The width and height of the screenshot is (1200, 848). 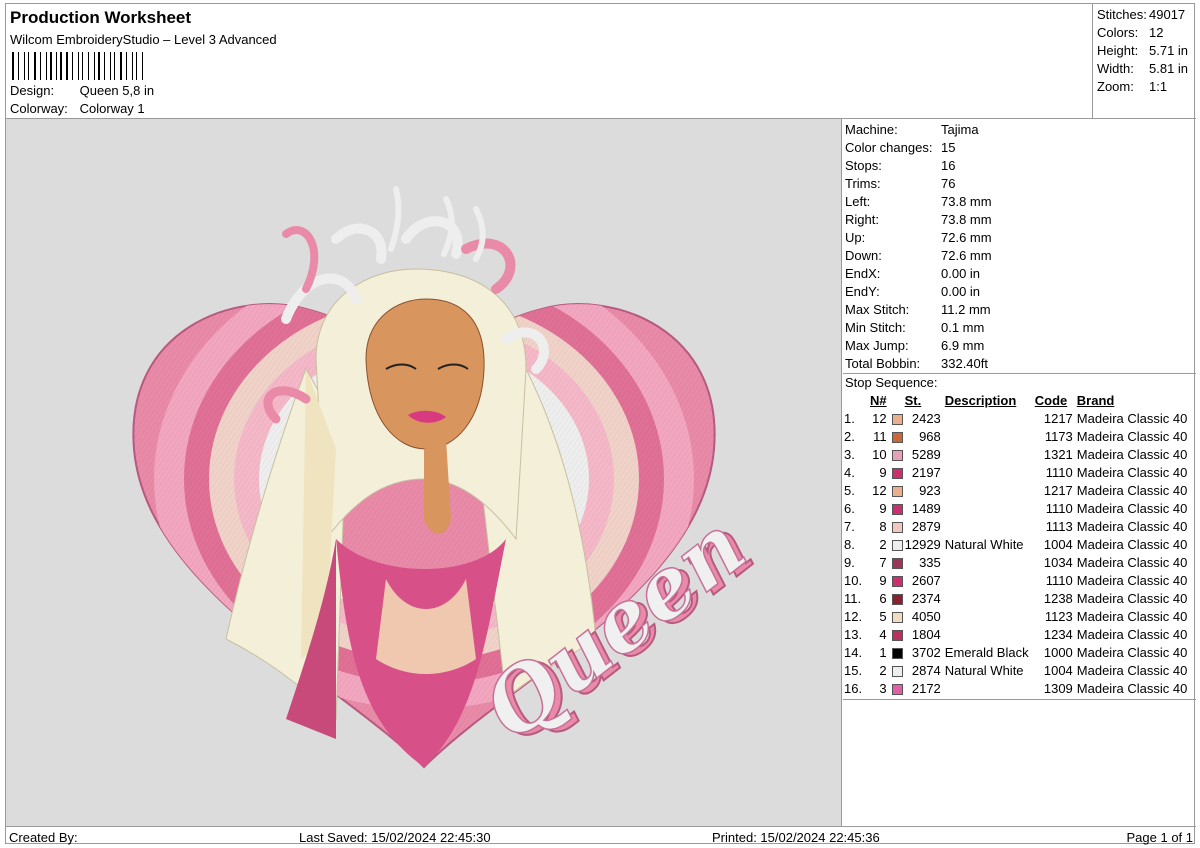 I want to click on stat-stitches: Stitches: 49017, so click(x=1141, y=14).